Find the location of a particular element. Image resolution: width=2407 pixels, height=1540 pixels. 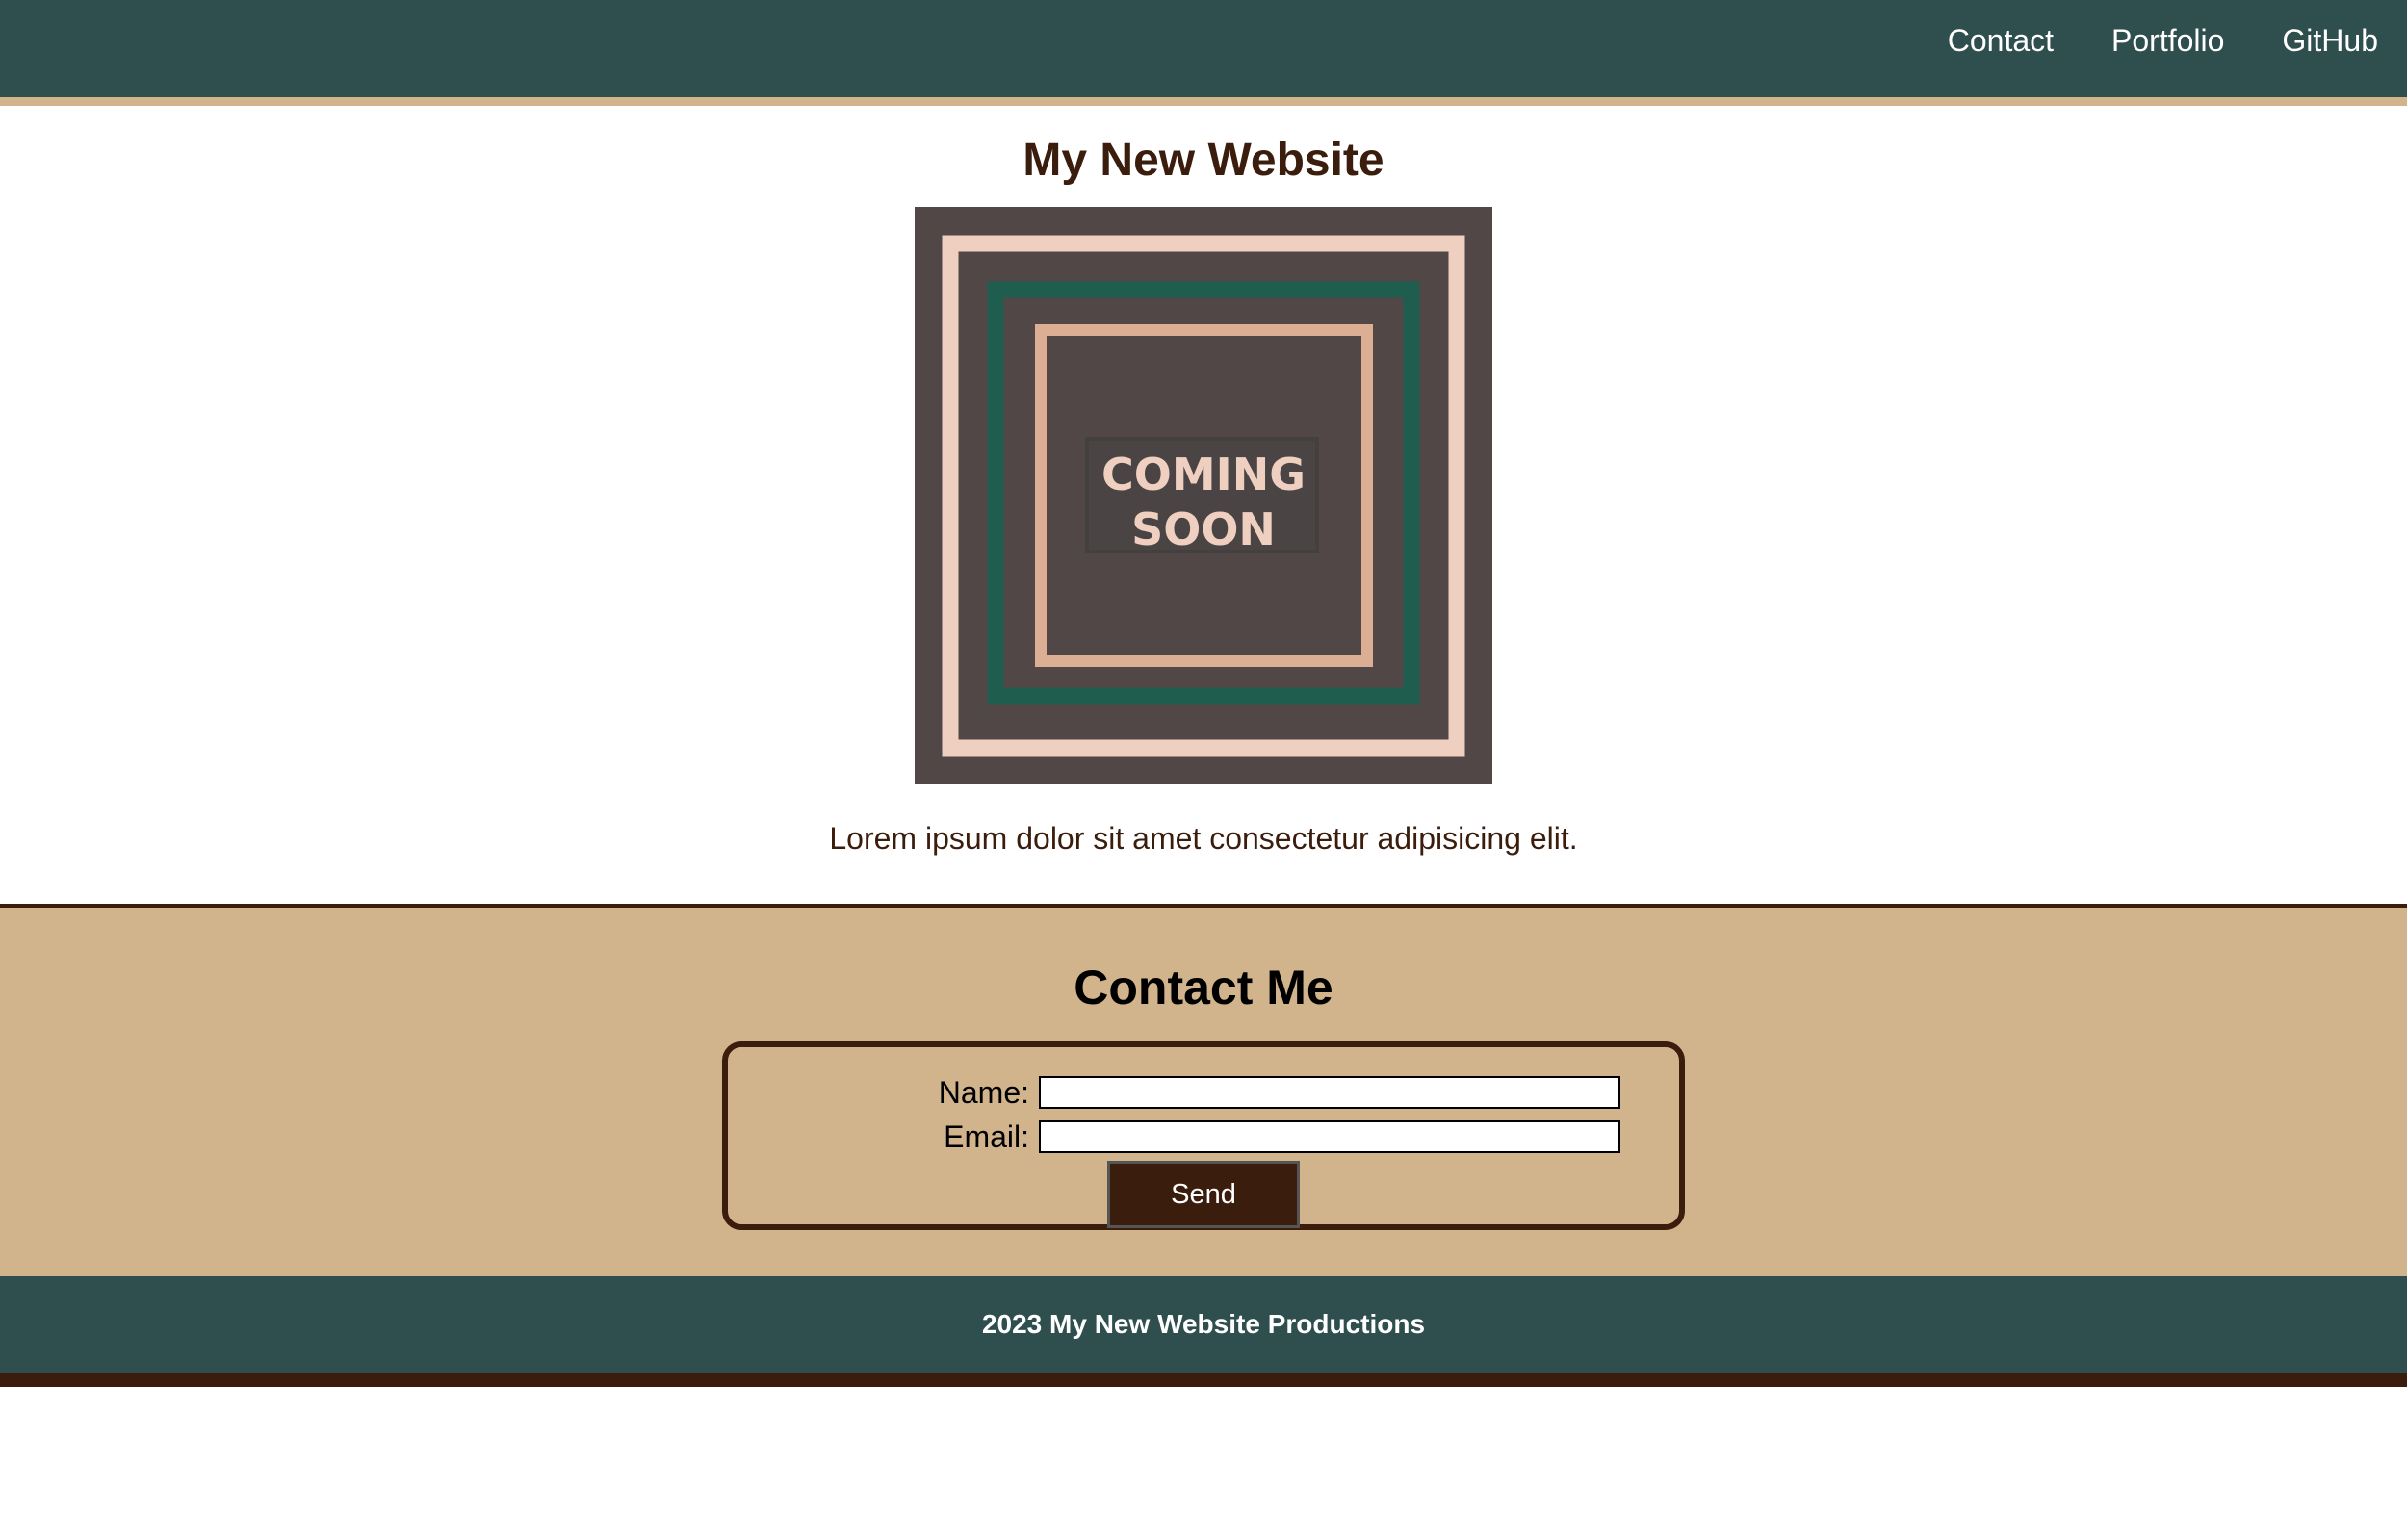

nav-link-contact: Contact is located at coordinates (2001, 41).